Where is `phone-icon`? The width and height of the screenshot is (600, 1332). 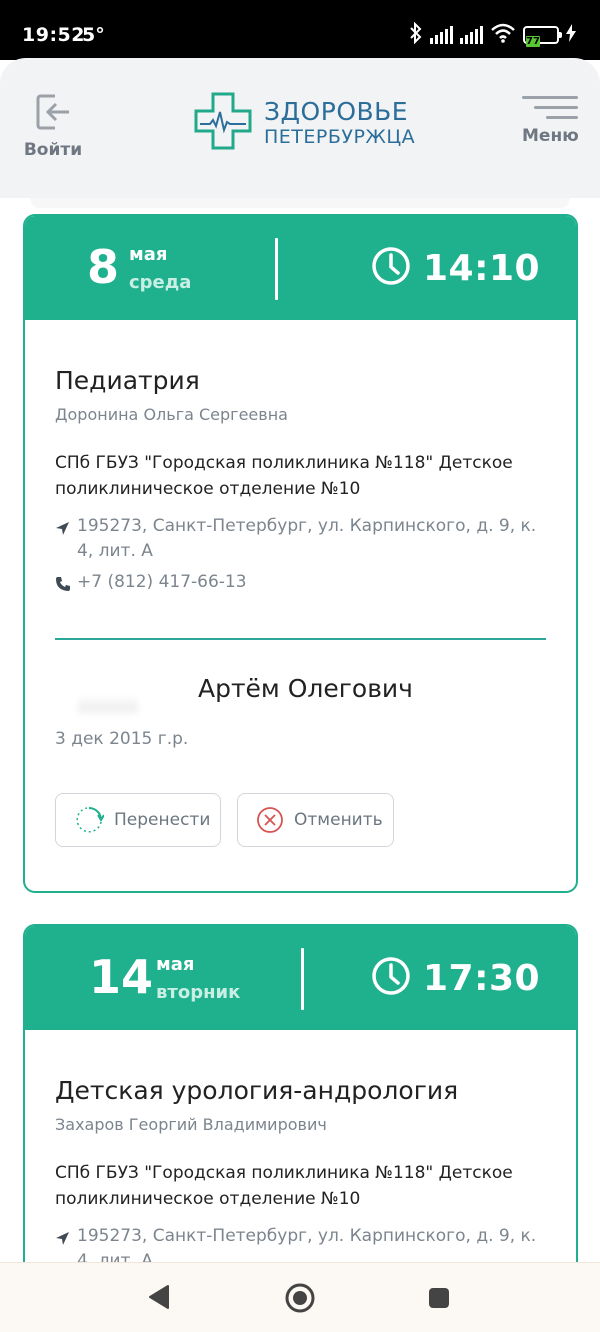 phone-icon is located at coordinates (66, 587).